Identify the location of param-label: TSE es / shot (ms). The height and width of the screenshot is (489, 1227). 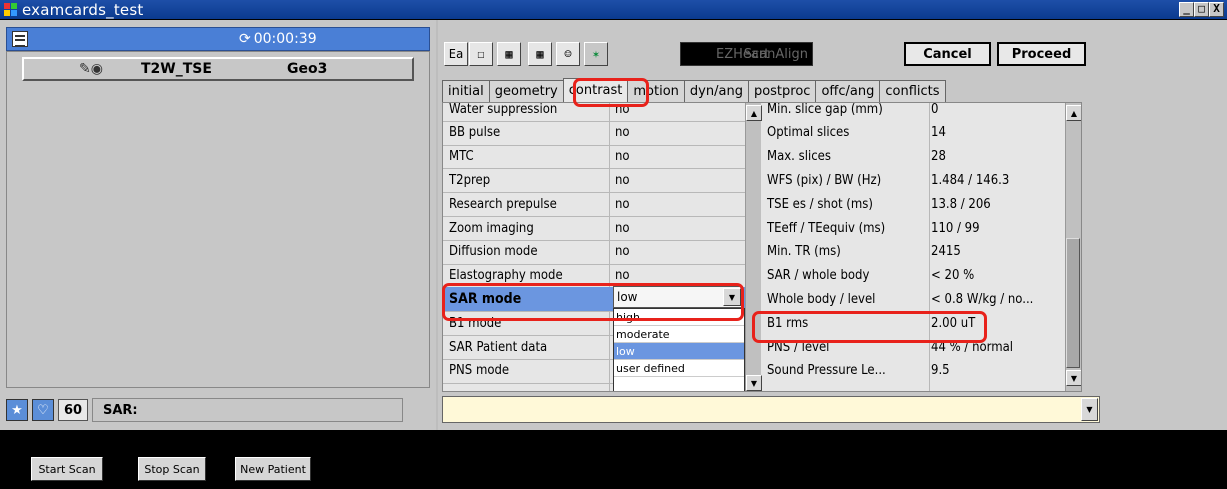
(820, 204).